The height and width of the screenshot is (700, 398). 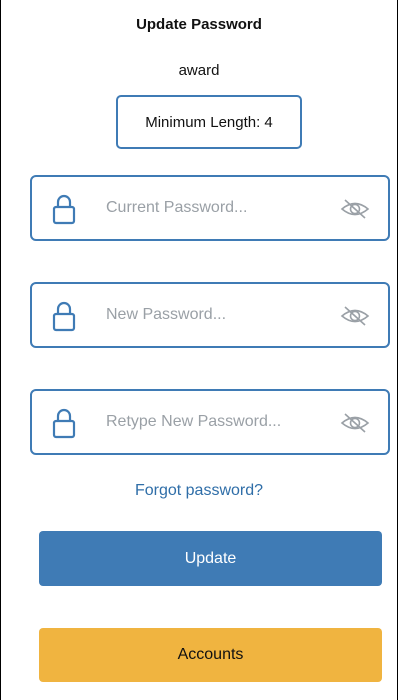 I want to click on new-password-field, so click(x=210, y=315).